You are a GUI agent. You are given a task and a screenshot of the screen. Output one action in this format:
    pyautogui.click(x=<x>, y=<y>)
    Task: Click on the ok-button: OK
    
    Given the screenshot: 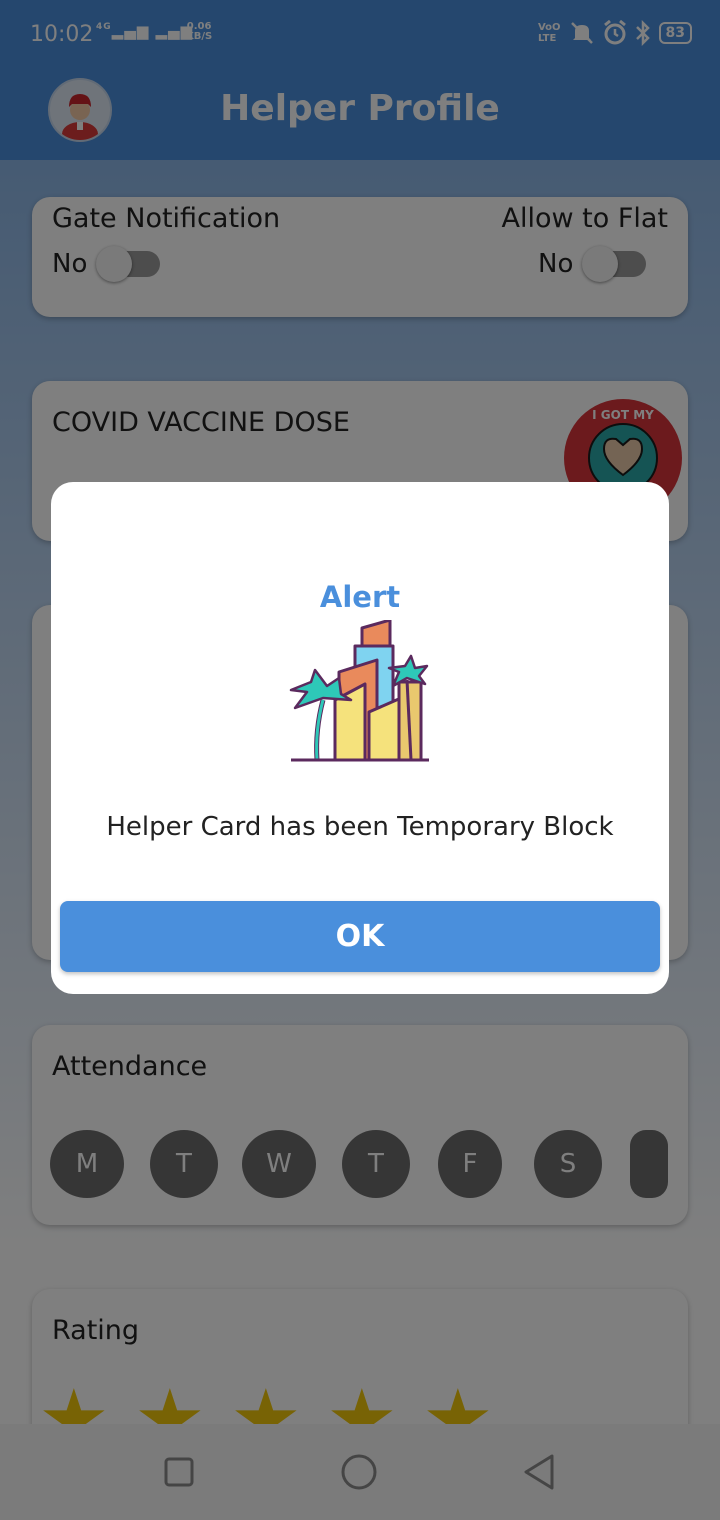 What is the action you would take?
    pyautogui.click(x=360, y=936)
    